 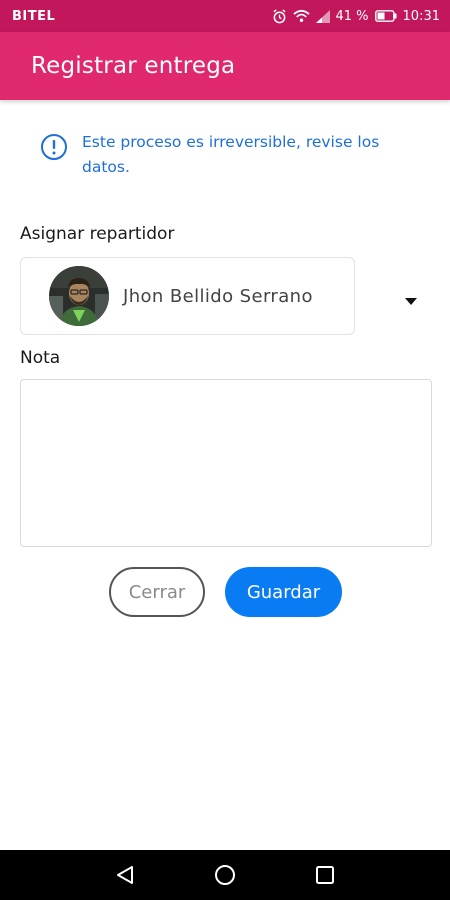 What do you see at coordinates (40, 358) in the screenshot?
I see `note-label: Nota` at bounding box center [40, 358].